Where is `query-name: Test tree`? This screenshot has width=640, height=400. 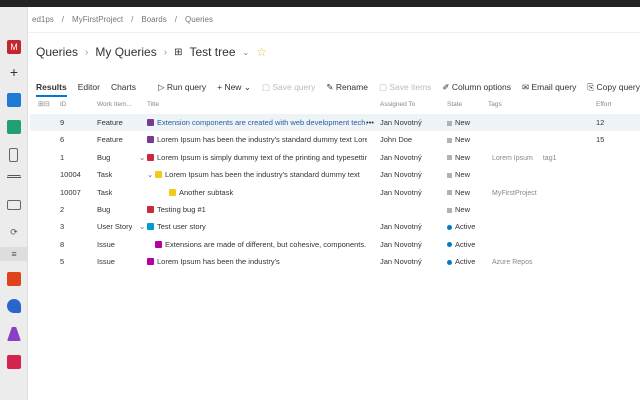
query-name: Test tree is located at coordinates (212, 52).